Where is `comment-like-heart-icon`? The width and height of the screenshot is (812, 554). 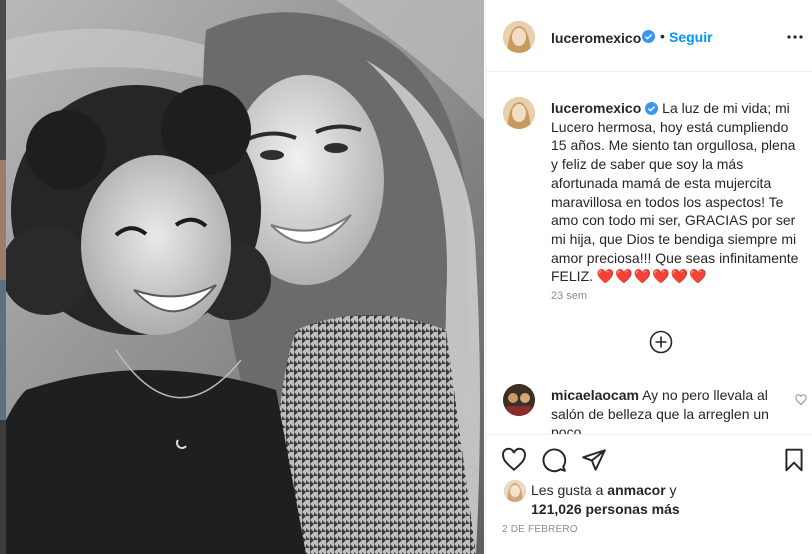 comment-like-heart-icon is located at coordinates (801, 400).